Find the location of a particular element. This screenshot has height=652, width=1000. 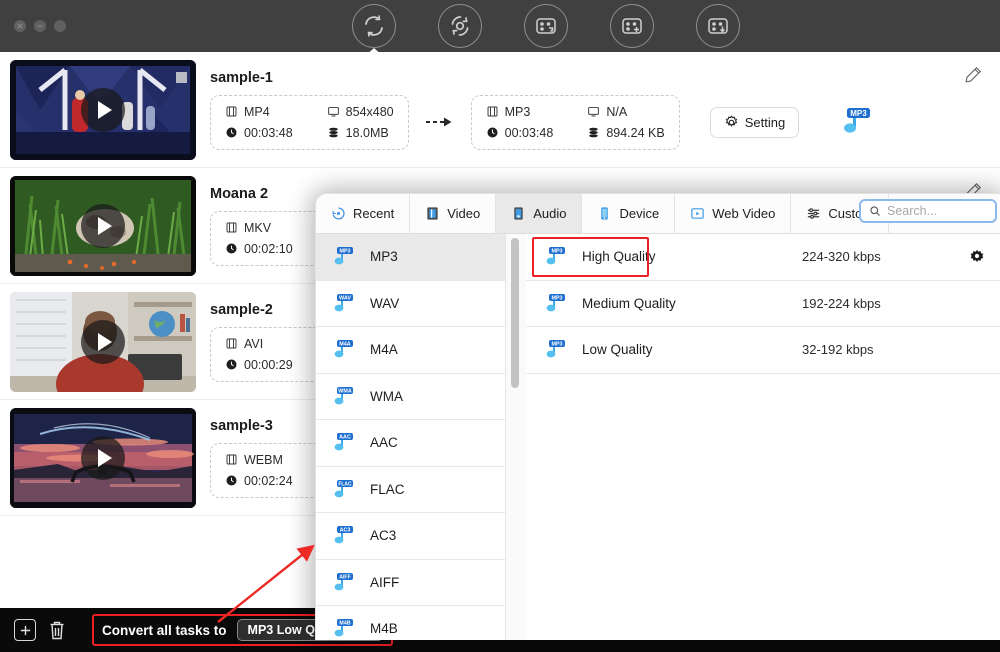

source-format: AVI is located at coordinates (259, 344).